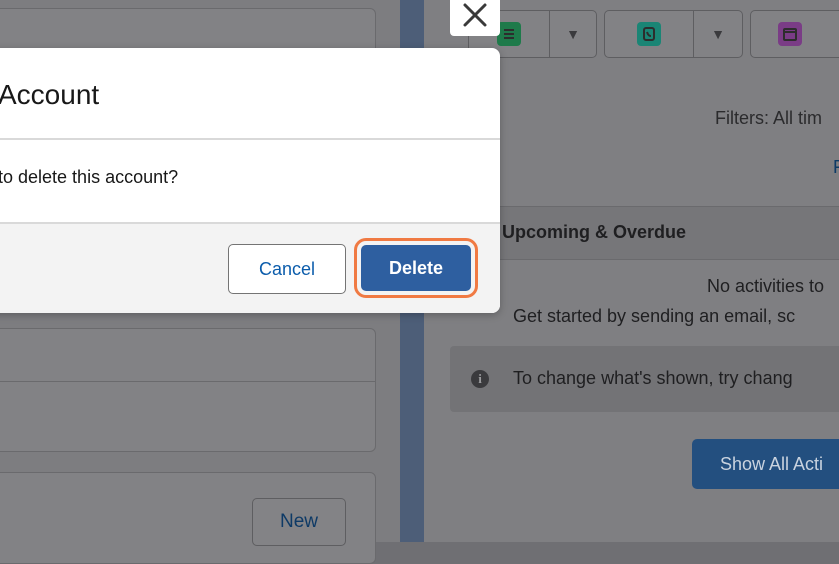 The width and height of the screenshot is (839, 564). What do you see at coordinates (654, 316) in the screenshot?
I see `get-started-text: Get started by sending an email, sc` at bounding box center [654, 316].